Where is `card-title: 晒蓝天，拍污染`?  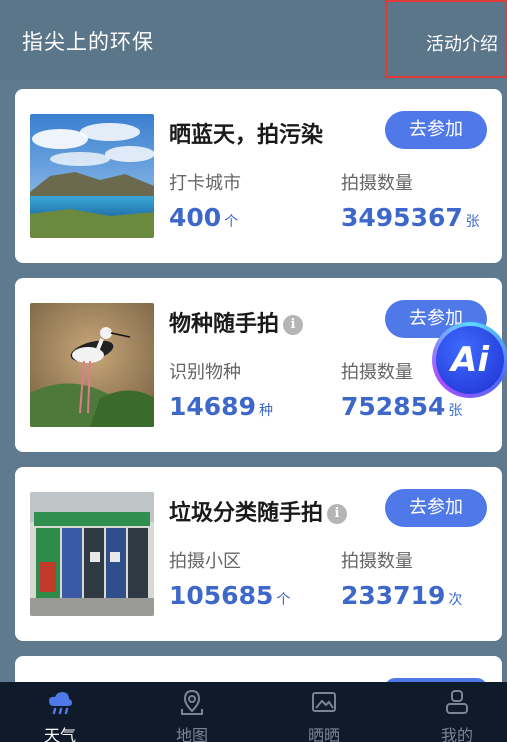
card-title: 晒蓝天，拍污染 is located at coordinates (246, 135).